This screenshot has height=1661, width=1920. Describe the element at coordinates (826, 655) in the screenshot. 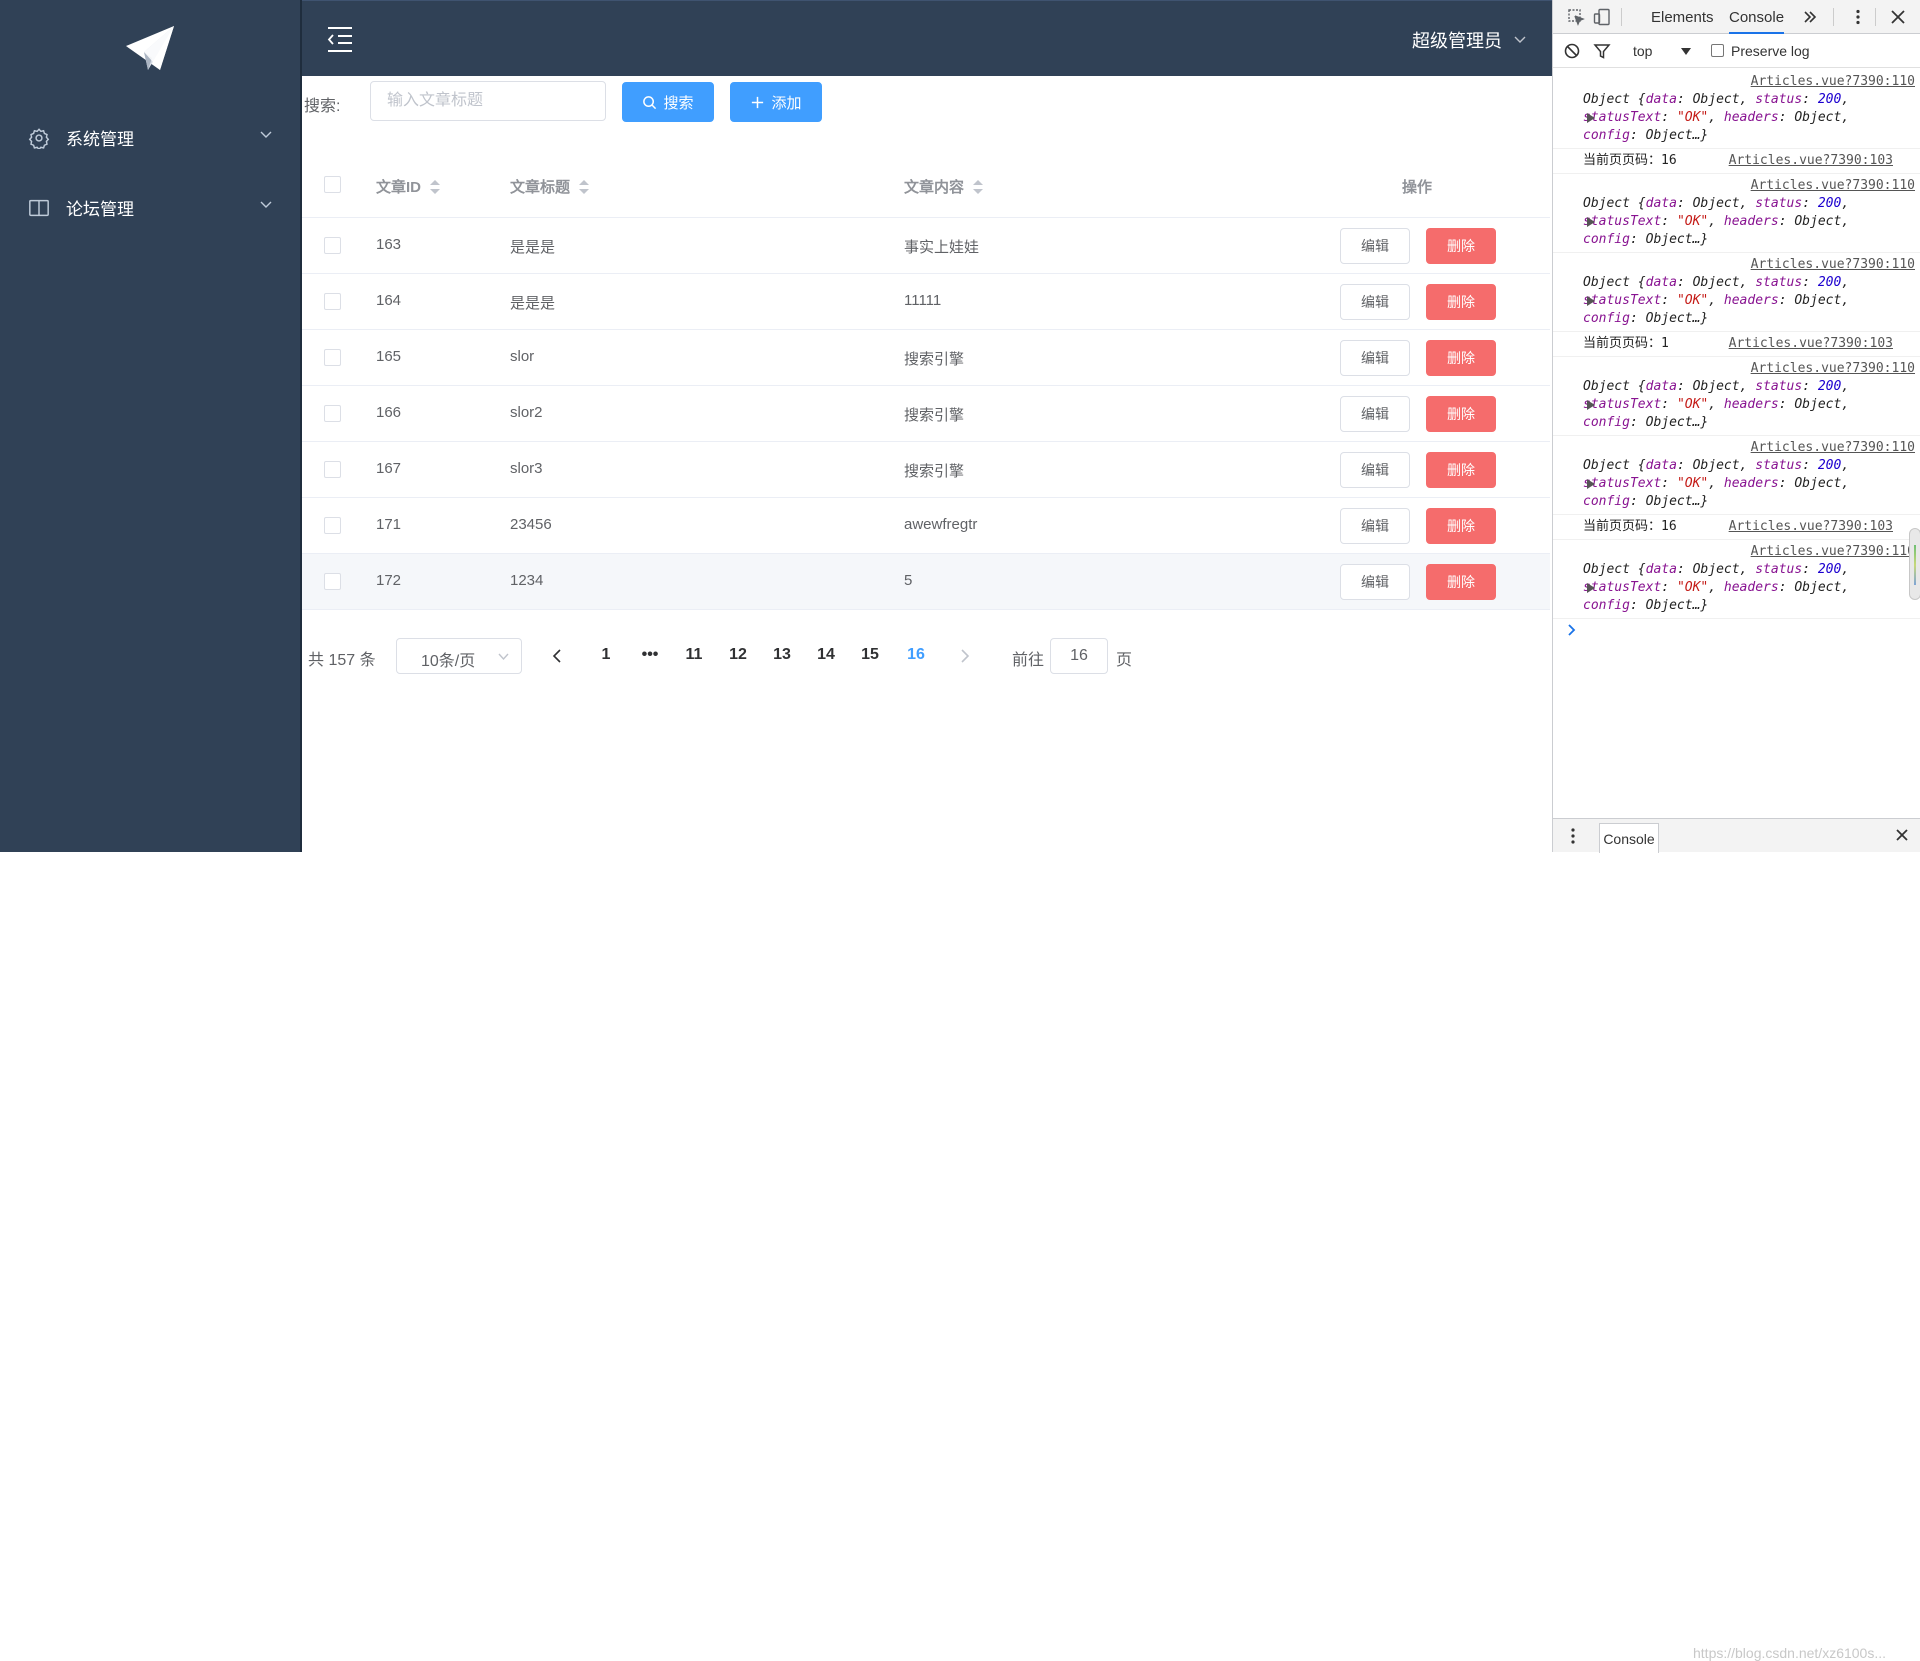

I see `page-14: 14` at that location.